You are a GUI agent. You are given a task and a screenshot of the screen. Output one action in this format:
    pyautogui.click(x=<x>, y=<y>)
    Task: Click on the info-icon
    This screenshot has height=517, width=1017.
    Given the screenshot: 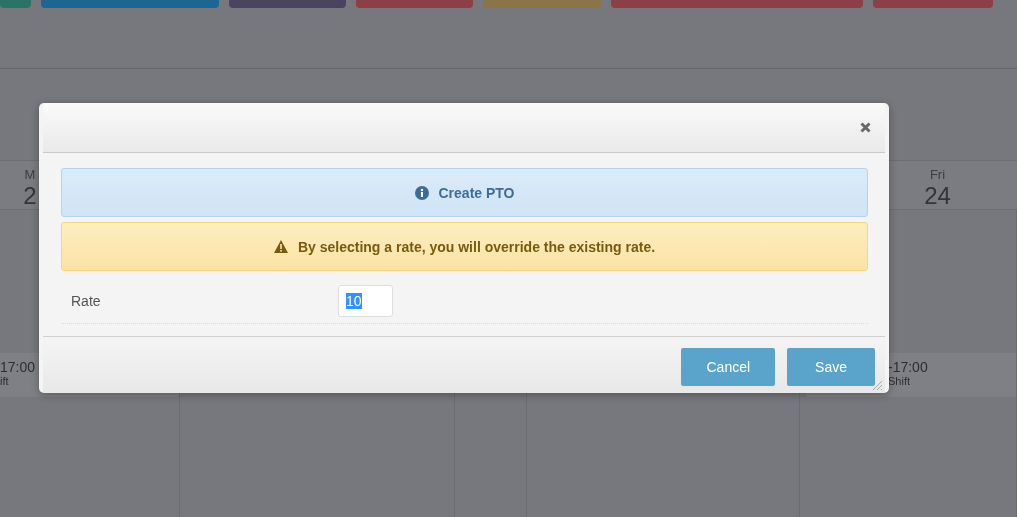 What is the action you would take?
    pyautogui.click(x=421, y=192)
    